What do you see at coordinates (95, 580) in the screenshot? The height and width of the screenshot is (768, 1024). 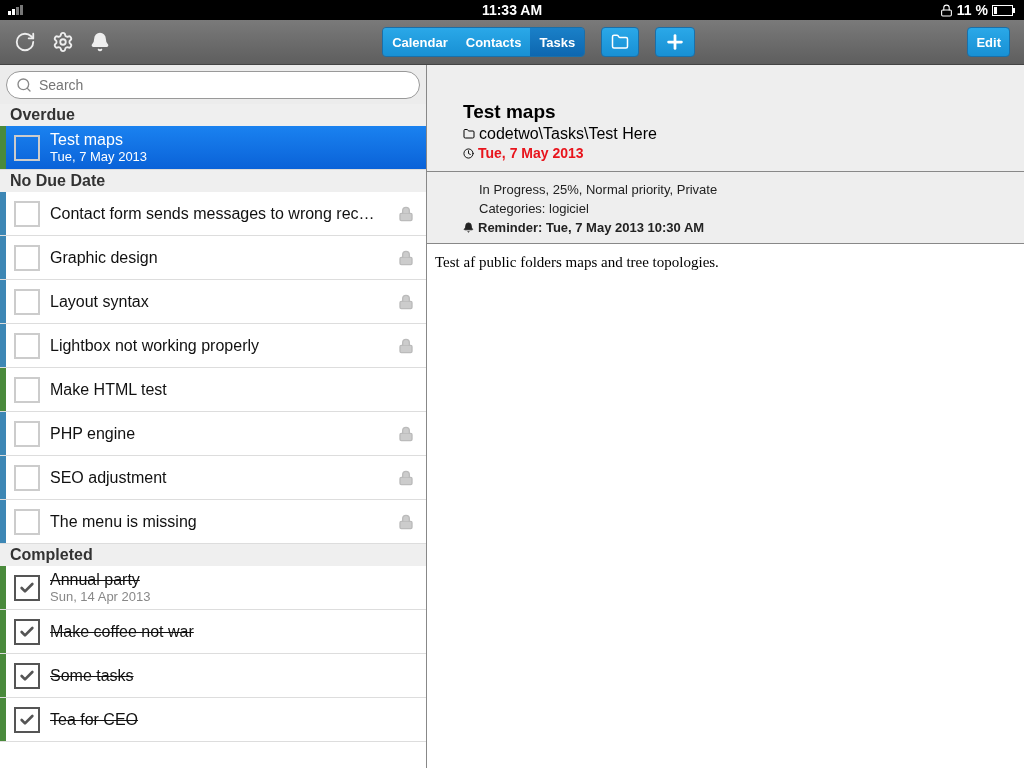 I see `task-title: Annual party` at bounding box center [95, 580].